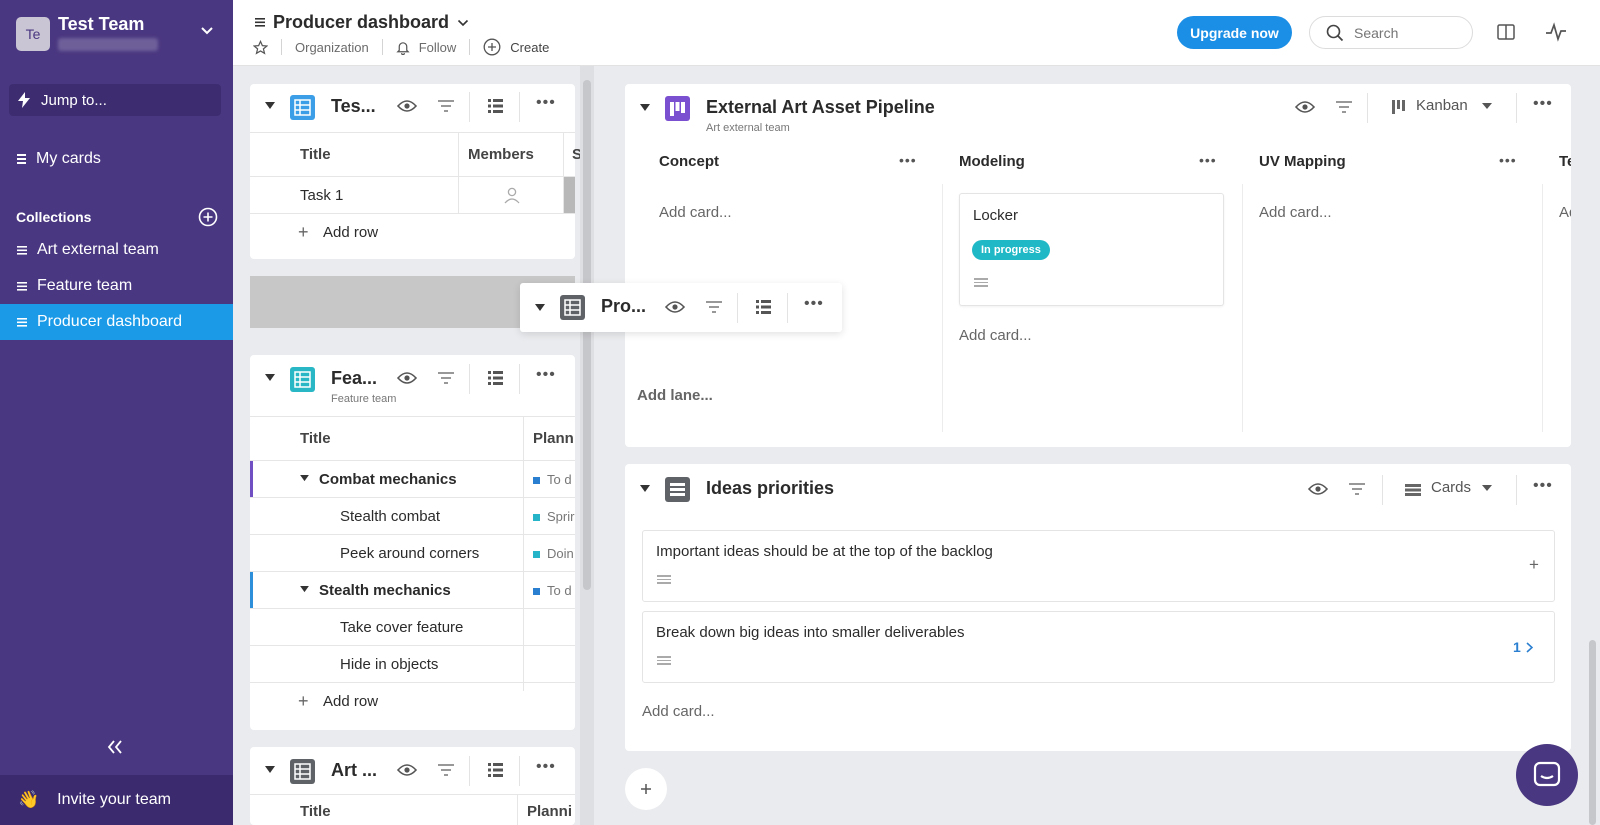  What do you see at coordinates (412, 195) in the screenshot?
I see `table-row: Task 1` at bounding box center [412, 195].